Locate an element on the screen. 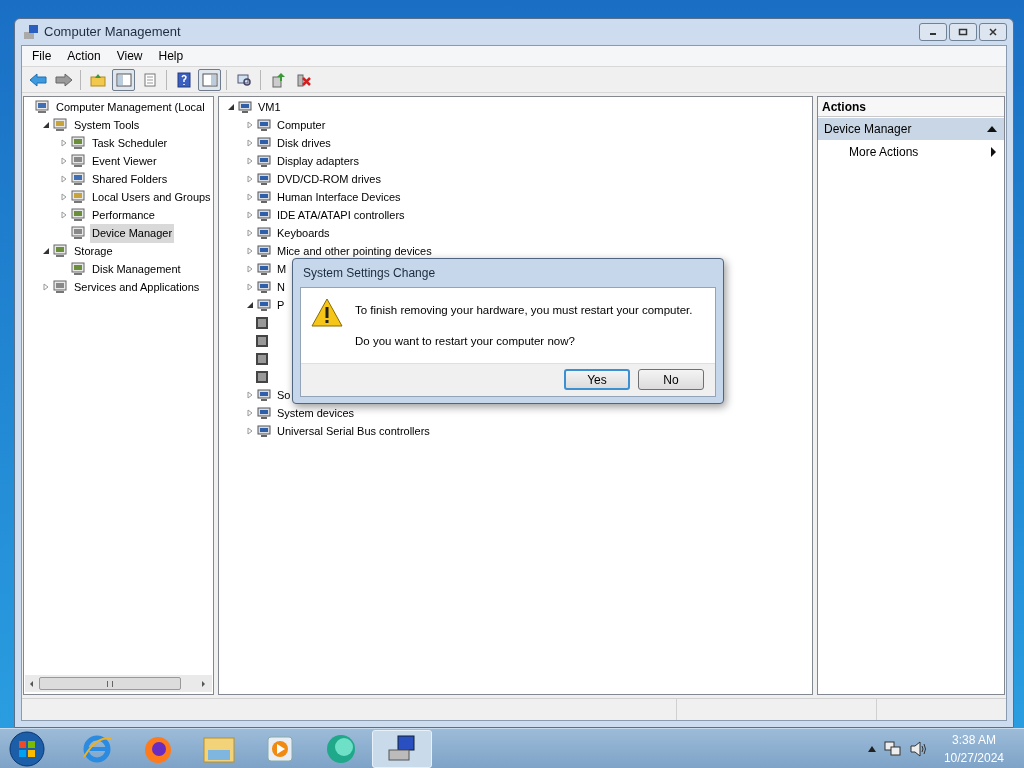  tree-item: Task Scheduler is located at coordinates (130, 143).